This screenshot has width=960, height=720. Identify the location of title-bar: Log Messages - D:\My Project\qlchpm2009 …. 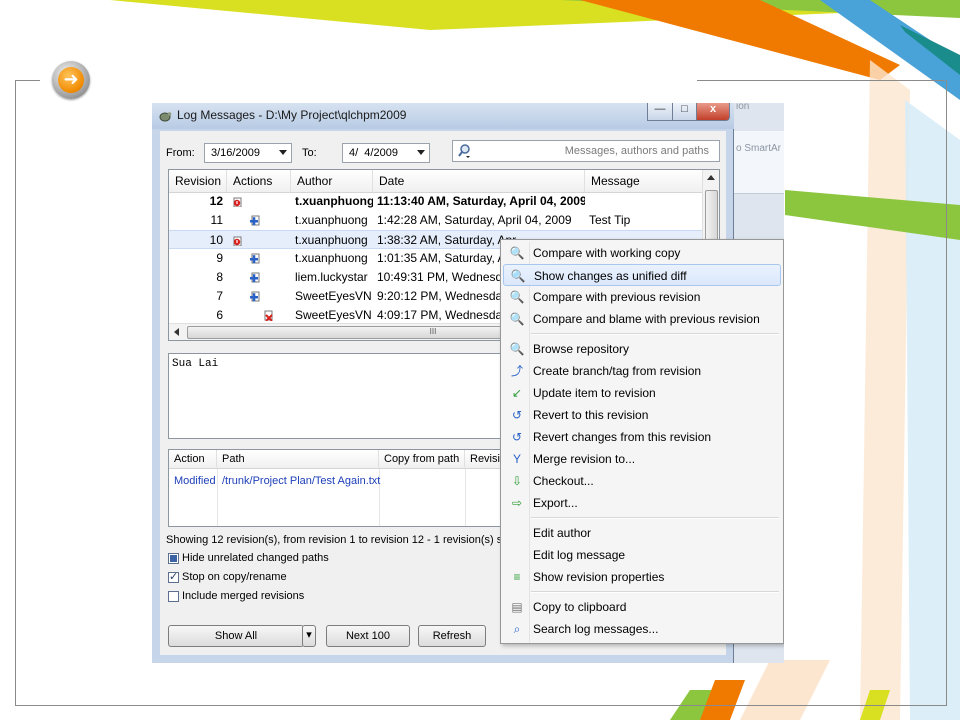
(443, 116).